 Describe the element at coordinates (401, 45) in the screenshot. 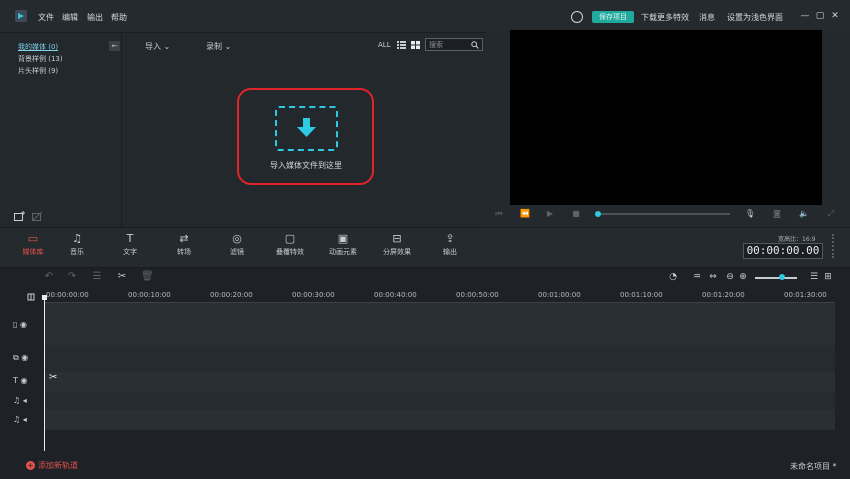

I see `list-view-icon` at that location.